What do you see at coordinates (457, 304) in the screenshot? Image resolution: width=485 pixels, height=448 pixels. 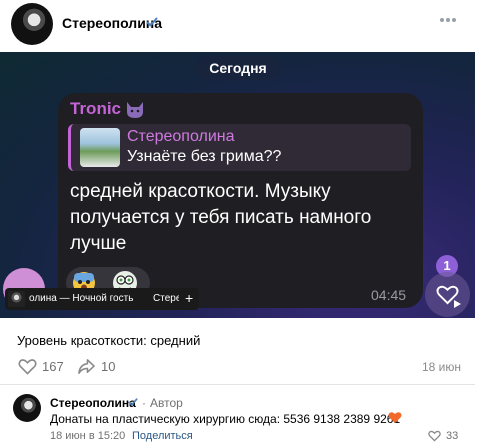 I see `play-icon` at bounding box center [457, 304].